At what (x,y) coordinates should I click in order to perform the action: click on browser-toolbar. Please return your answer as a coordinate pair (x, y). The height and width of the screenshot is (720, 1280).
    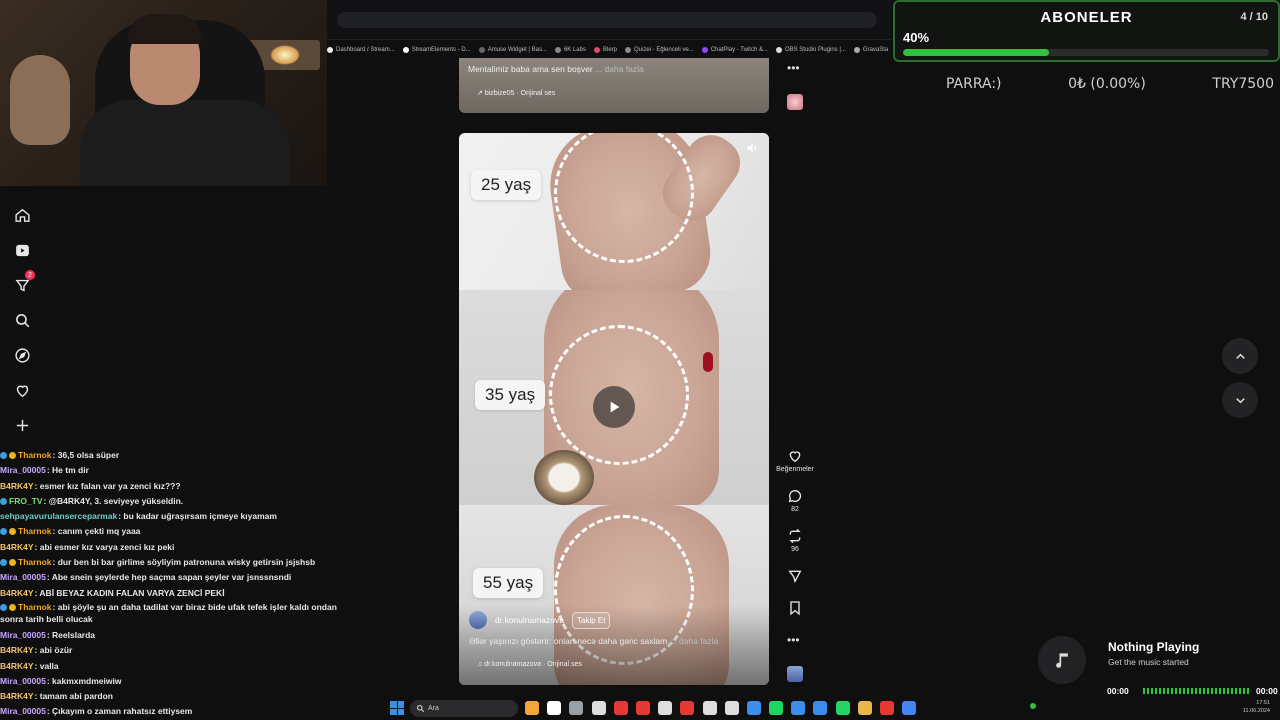
    Looking at the image, I should click on (609, 20).